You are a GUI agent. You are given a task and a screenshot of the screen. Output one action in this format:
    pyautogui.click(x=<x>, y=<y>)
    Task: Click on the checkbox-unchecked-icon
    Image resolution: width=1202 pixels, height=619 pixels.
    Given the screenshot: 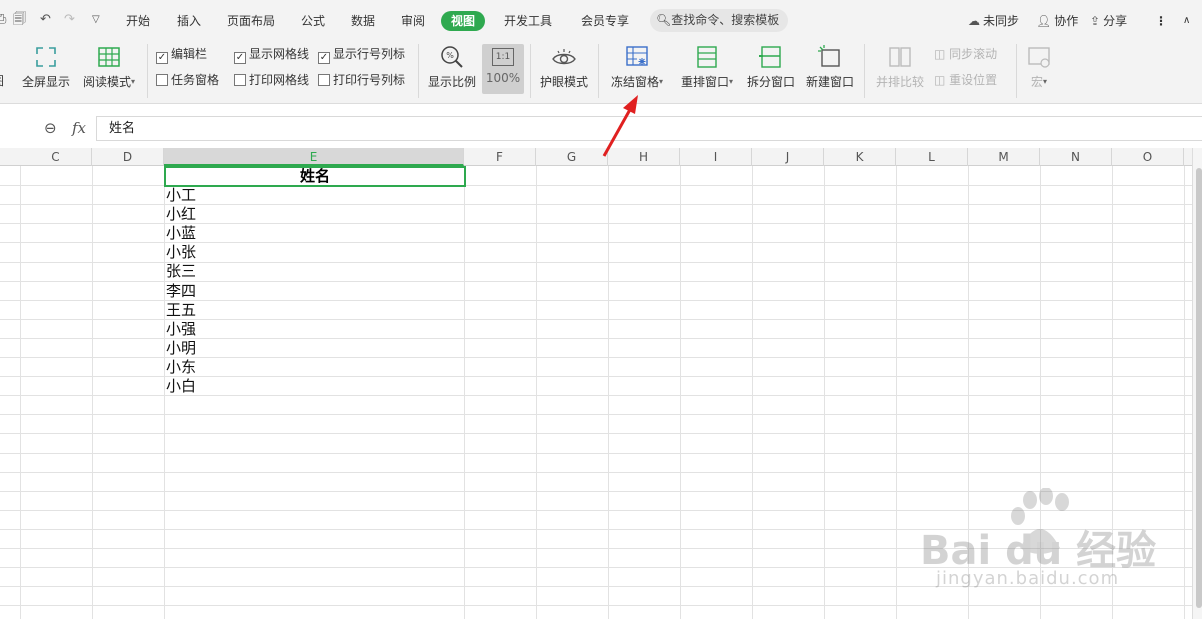 What is the action you would take?
    pyautogui.click(x=324, y=80)
    